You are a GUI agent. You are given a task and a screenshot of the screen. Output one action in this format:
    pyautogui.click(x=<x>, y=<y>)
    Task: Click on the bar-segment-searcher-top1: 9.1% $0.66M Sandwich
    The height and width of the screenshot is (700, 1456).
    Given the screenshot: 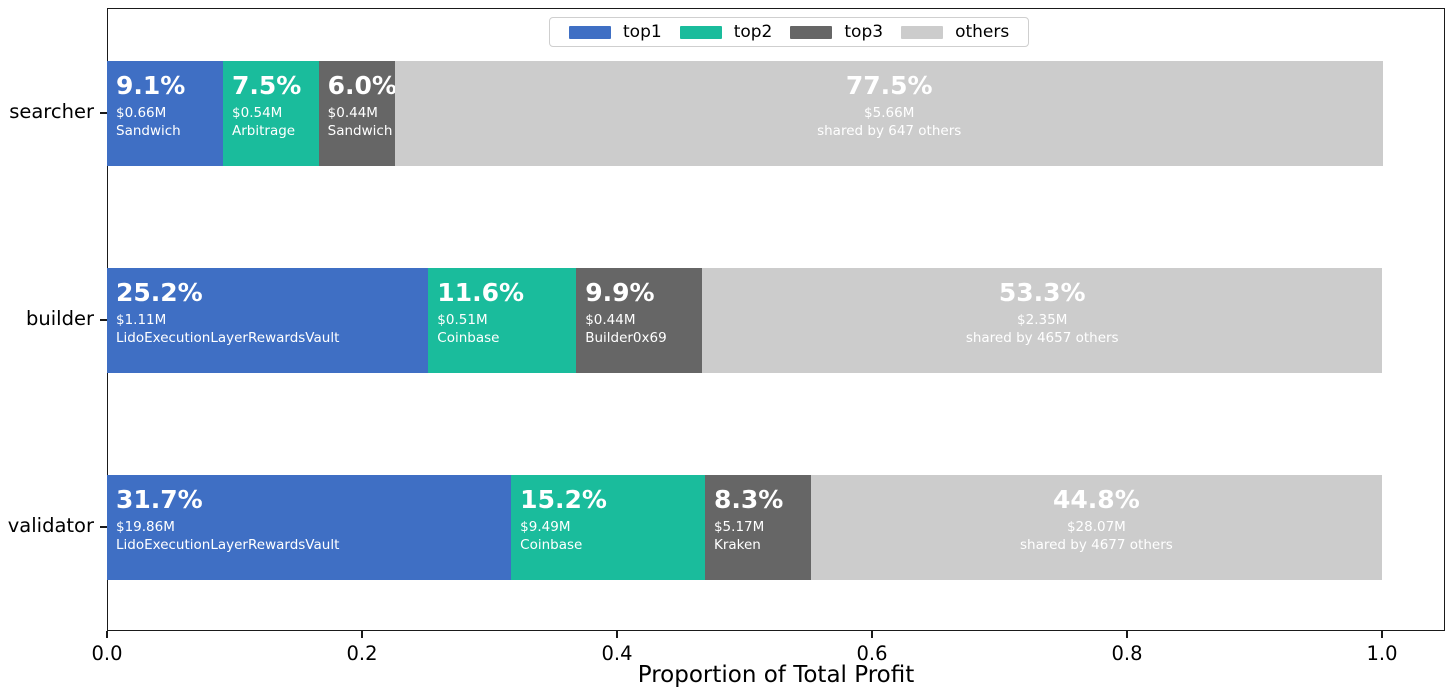 What is the action you would take?
    pyautogui.click(x=165, y=113)
    